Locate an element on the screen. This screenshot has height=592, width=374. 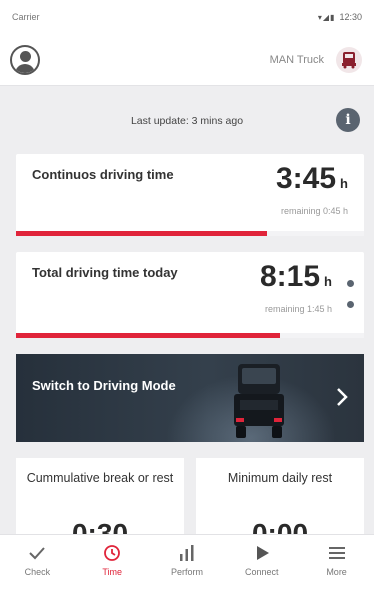
tab-perform-label: Perform is located at coordinates (186, 572).